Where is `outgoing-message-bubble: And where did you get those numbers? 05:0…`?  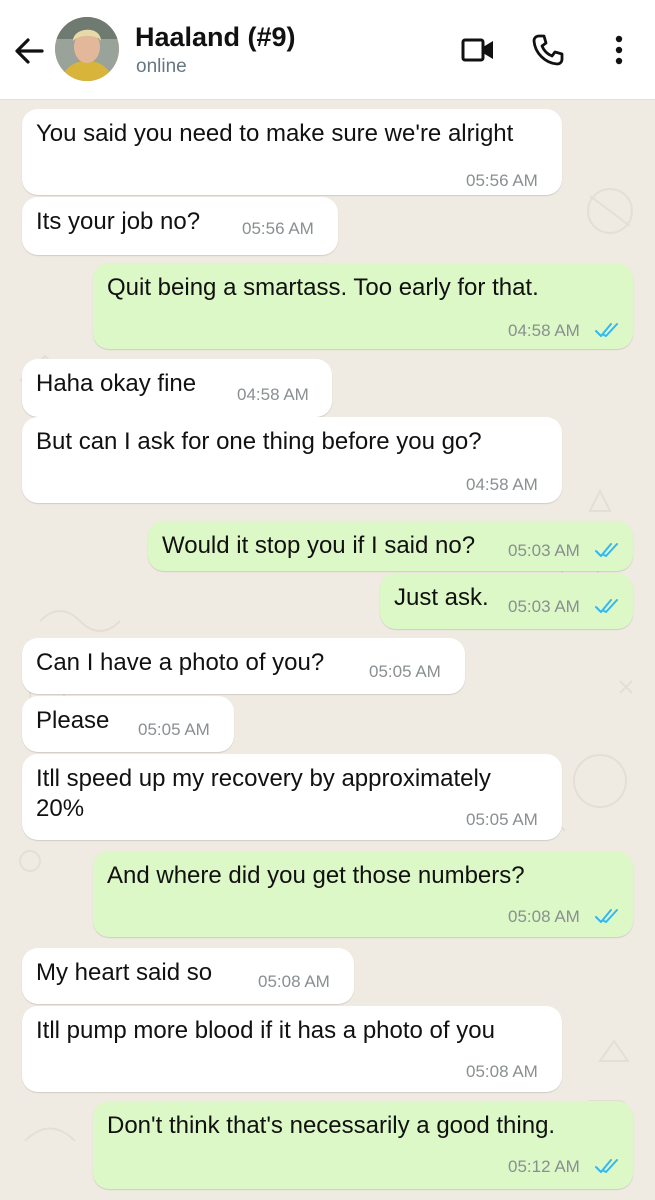
outgoing-message-bubble: And where did you get those numbers? 05:0… is located at coordinates (363, 894).